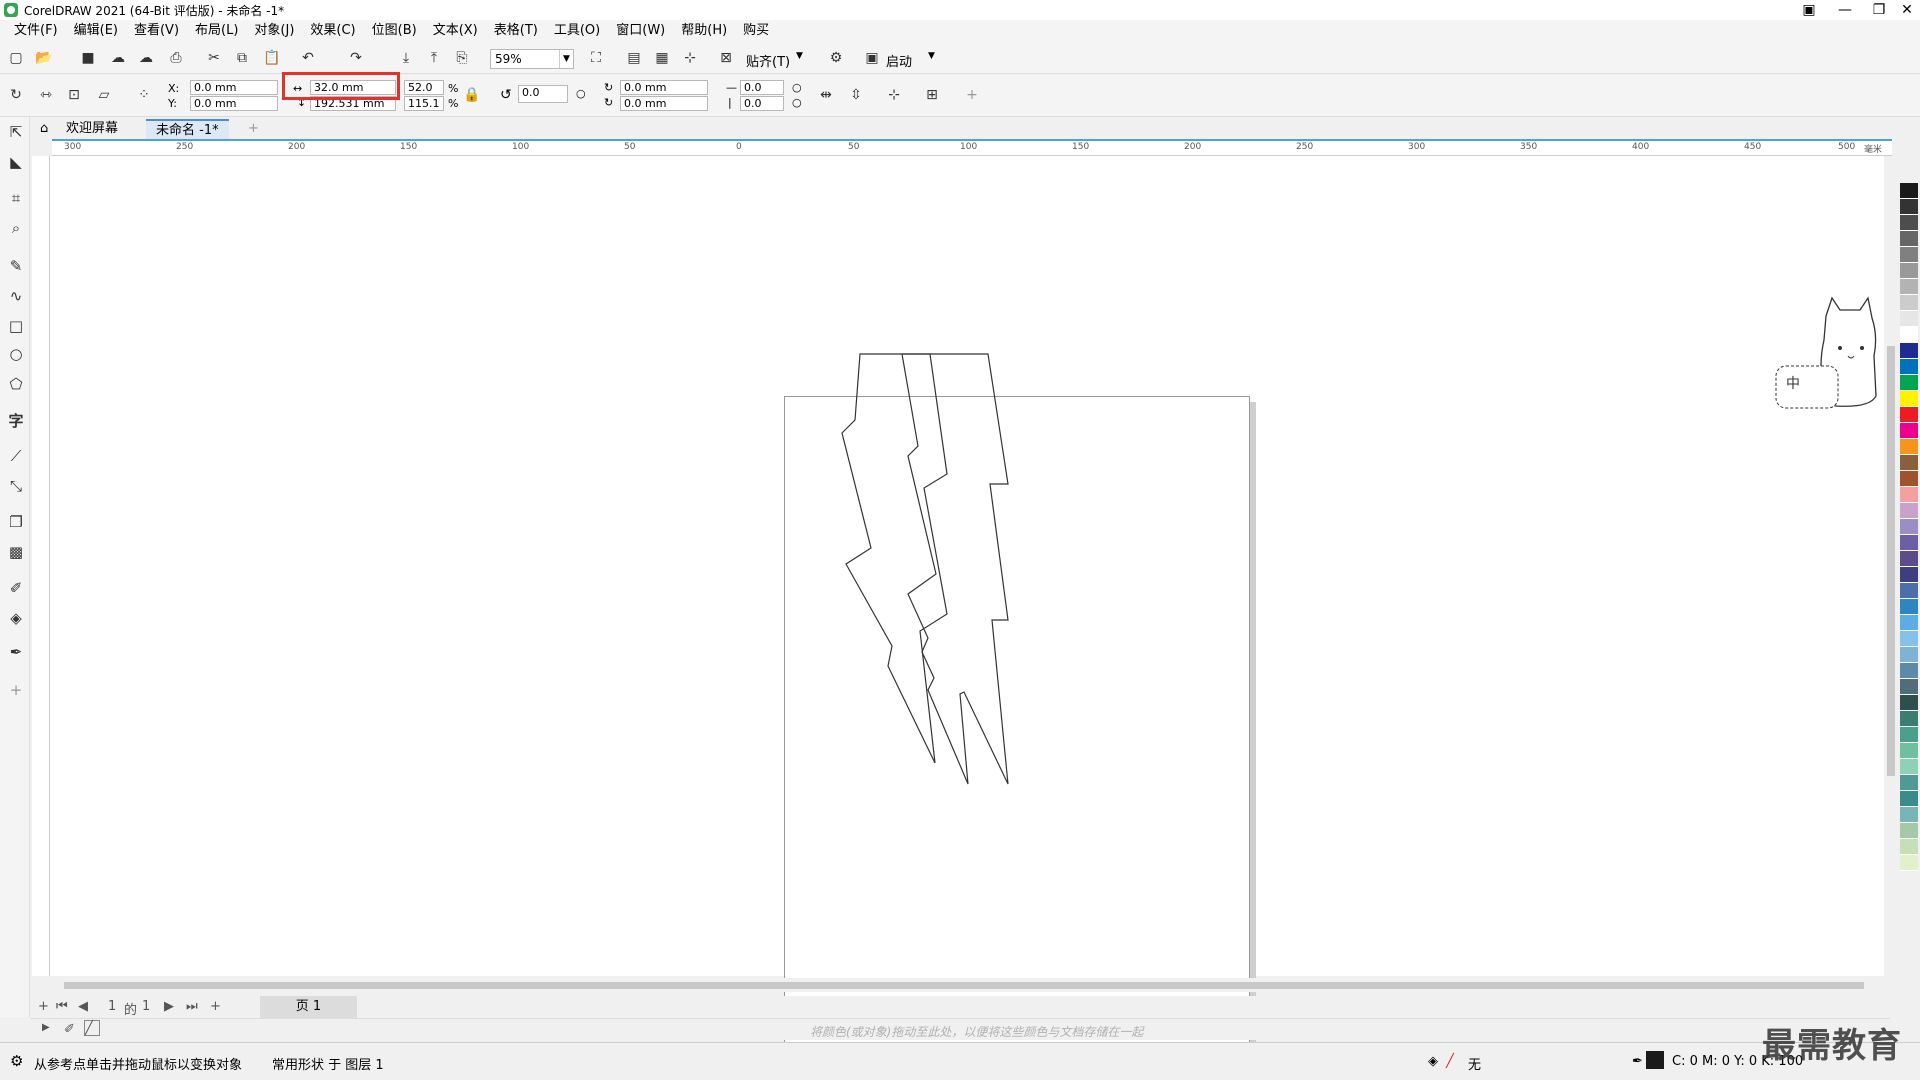 This screenshot has width=1920, height=1080. I want to click on color-palette, so click(1909, 590).